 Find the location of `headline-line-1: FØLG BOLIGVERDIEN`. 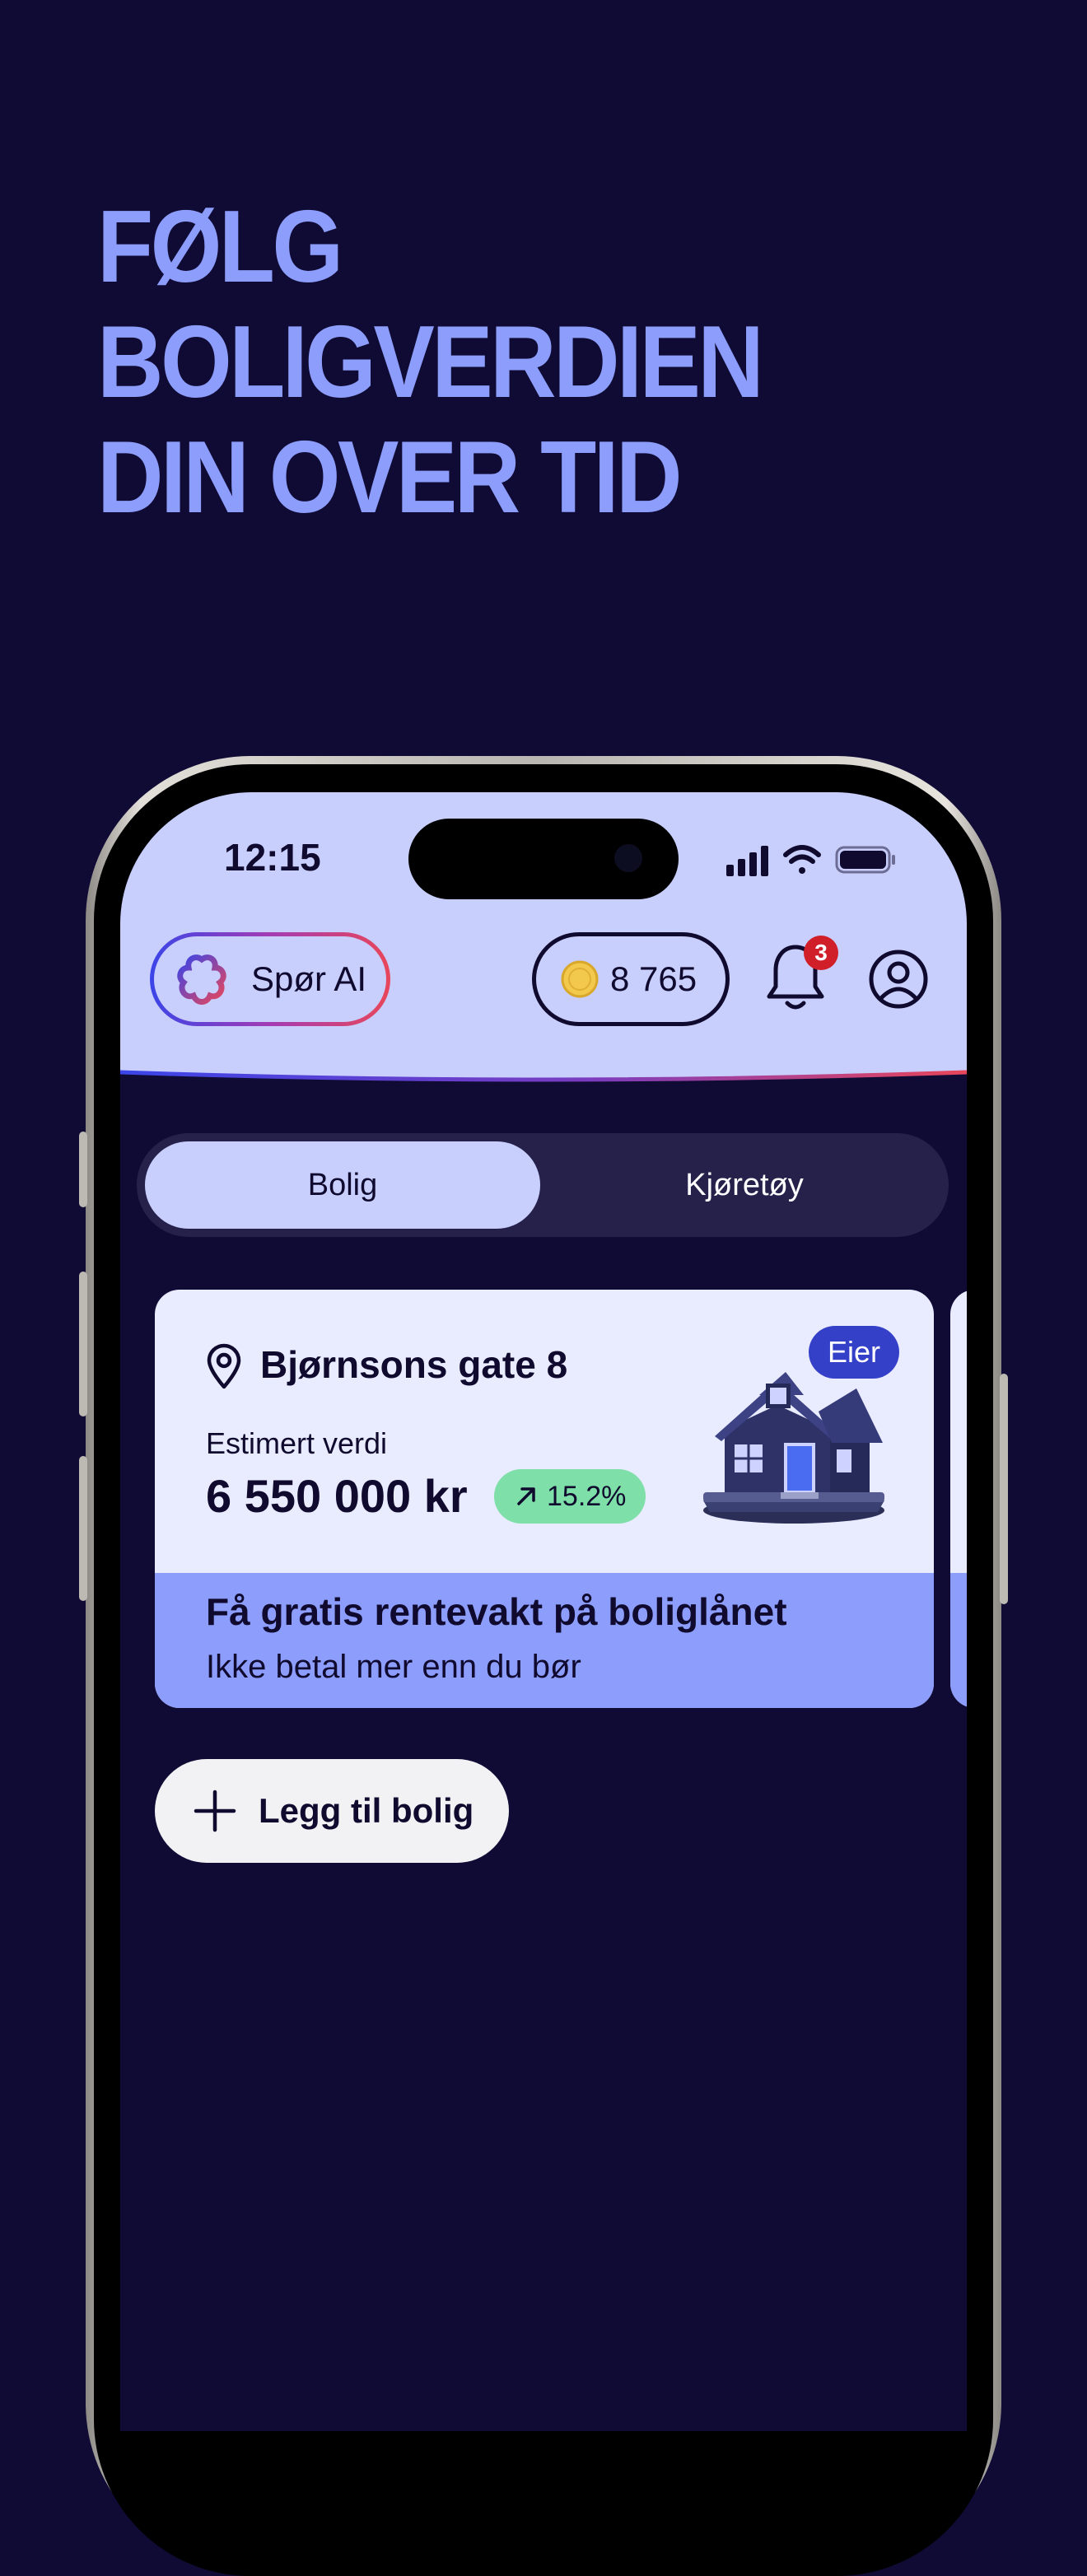

headline-line-1: FØLG BOLIGVERDIEN is located at coordinates (430, 304).